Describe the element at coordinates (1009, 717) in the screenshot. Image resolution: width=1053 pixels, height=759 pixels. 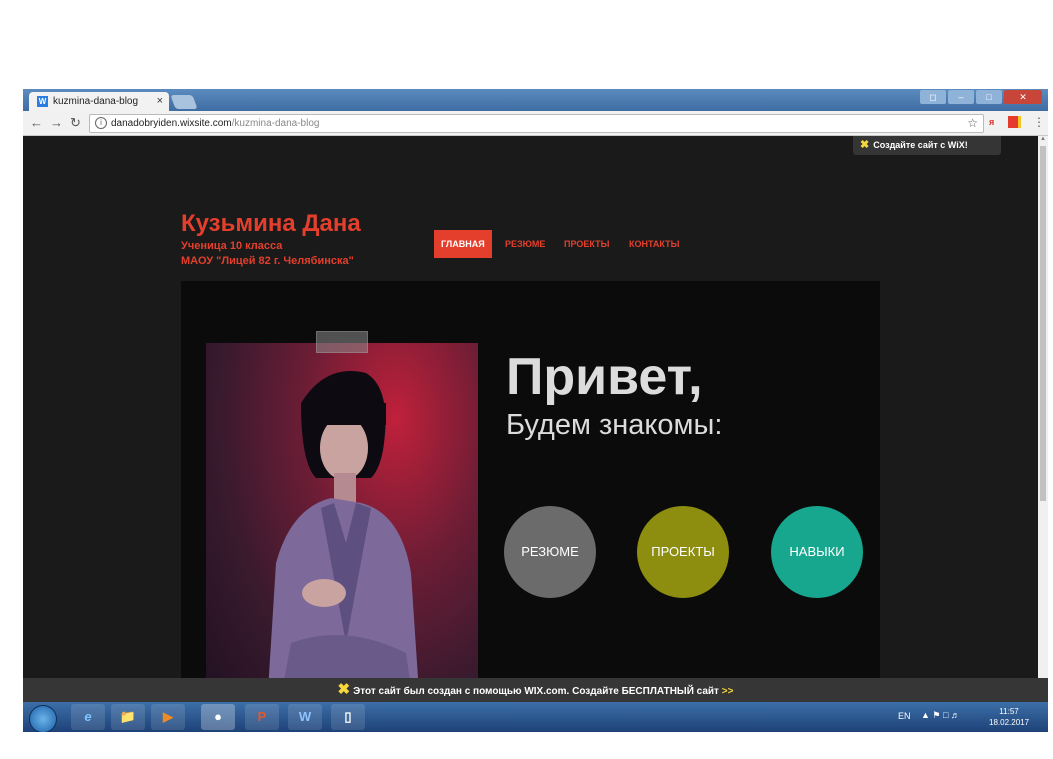
I see `system-clock: 11:57 18.02.2017` at that location.